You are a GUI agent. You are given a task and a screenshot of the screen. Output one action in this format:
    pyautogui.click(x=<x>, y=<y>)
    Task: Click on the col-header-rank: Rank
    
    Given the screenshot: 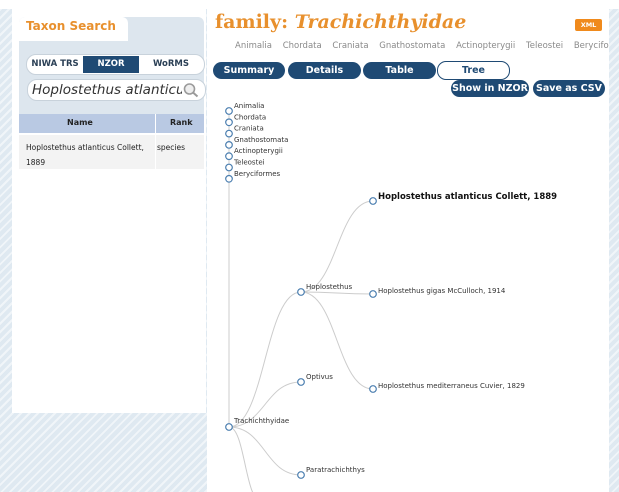 What is the action you would take?
    pyautogui.click(x=181, y=122)
    